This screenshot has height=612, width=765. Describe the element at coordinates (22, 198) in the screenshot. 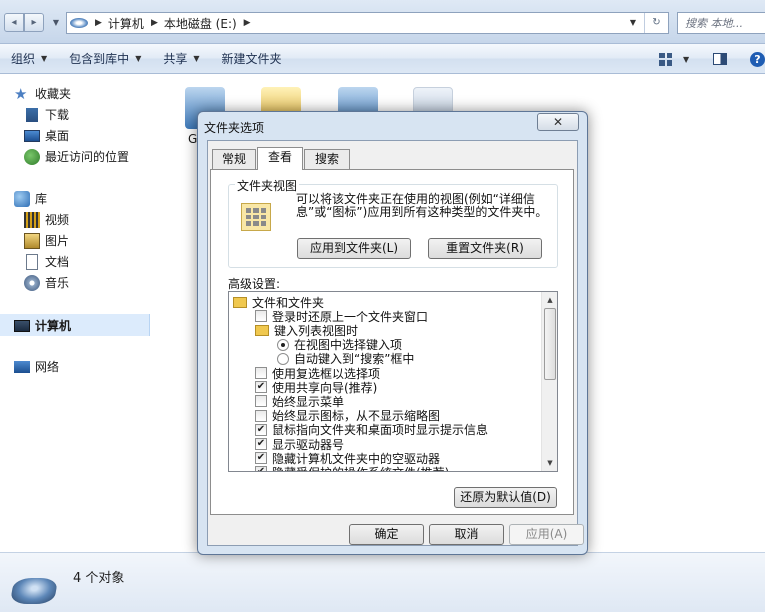

I see `libraries-icon` at that location.